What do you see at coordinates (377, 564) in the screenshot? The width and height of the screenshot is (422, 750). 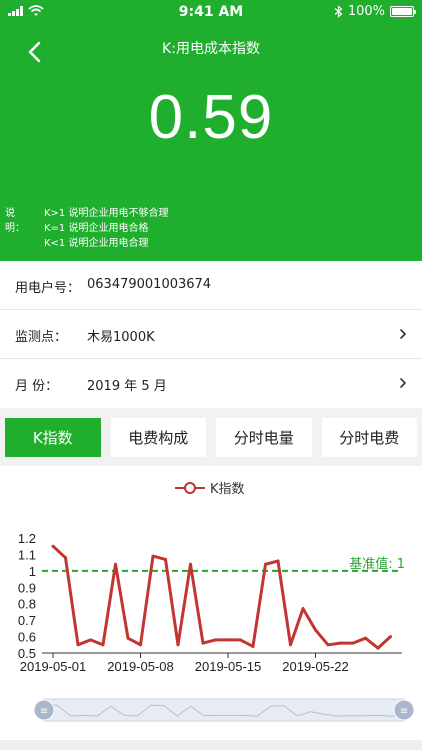 I see `baseline-label: 基准值: 1` at bounding box center [377, 564].